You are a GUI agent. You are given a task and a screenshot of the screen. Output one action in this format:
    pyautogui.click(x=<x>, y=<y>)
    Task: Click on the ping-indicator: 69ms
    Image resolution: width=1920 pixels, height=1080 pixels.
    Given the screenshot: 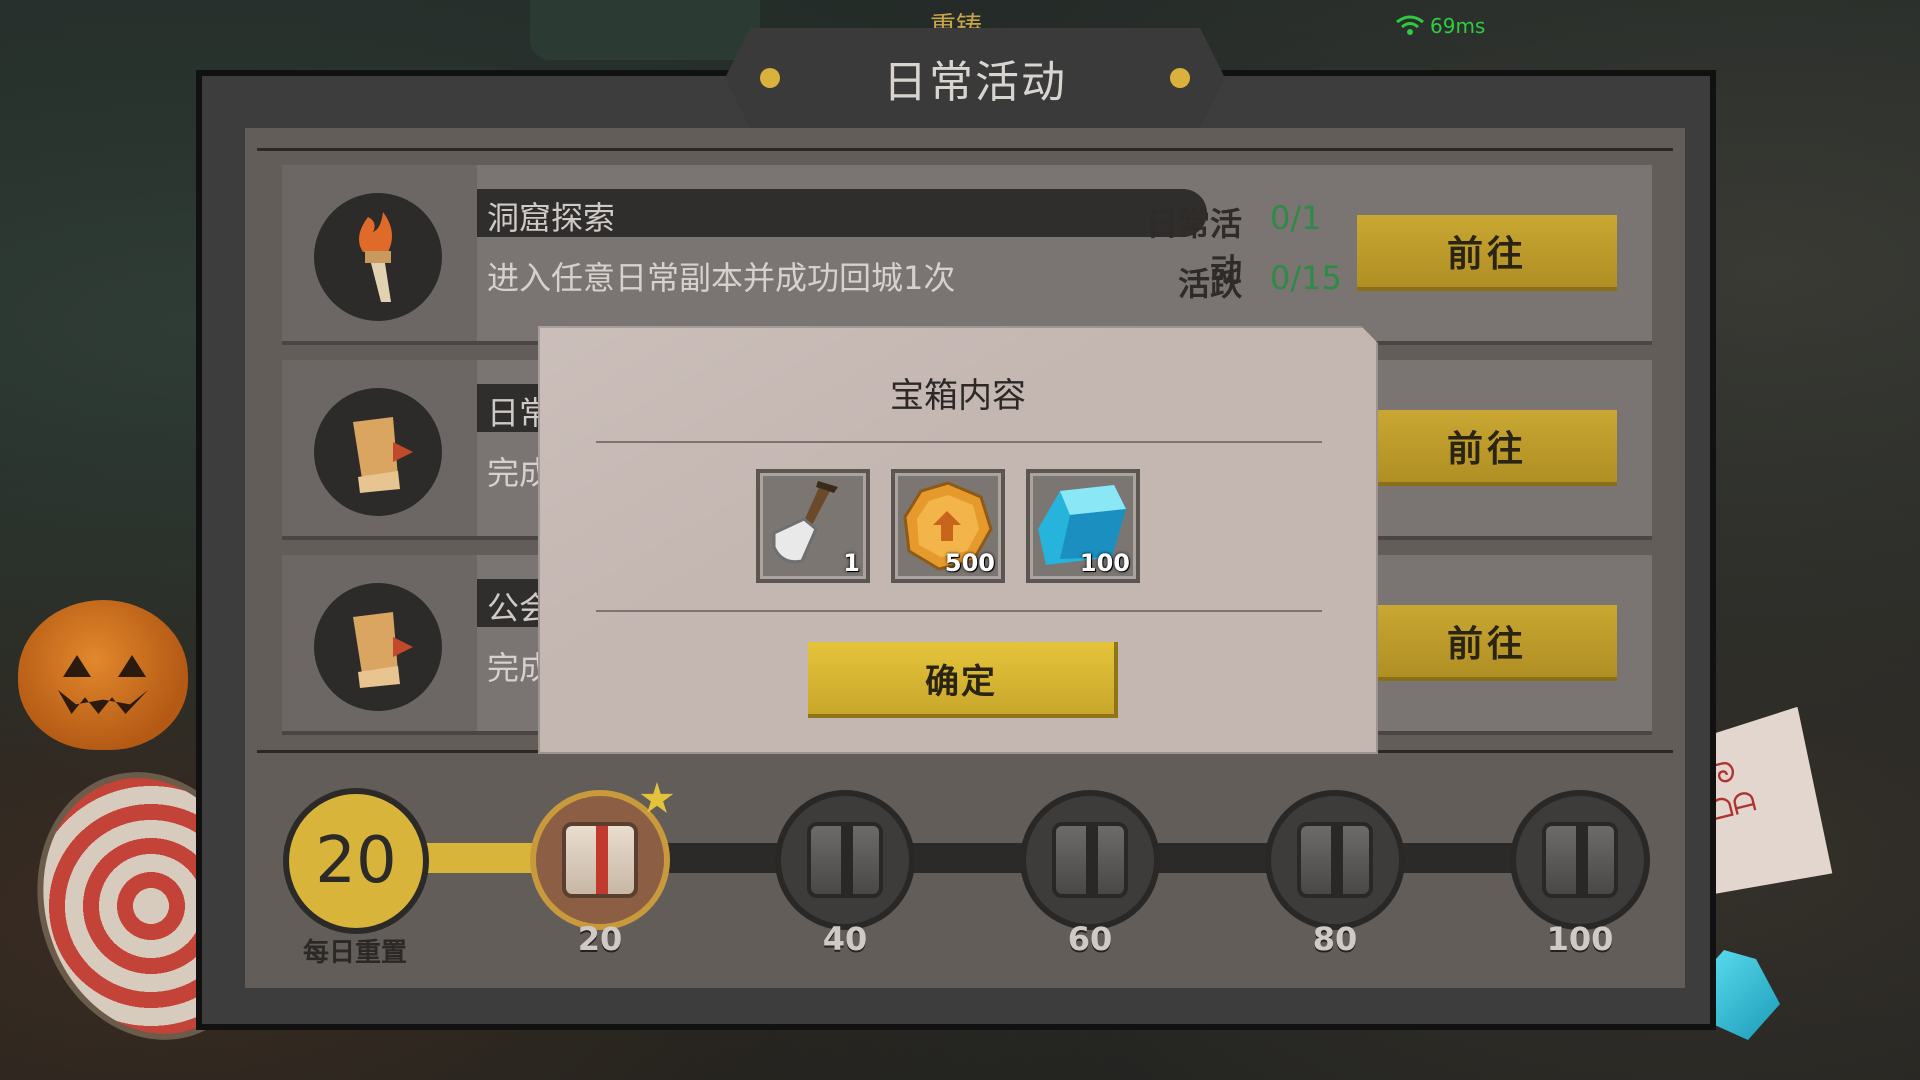 What is the action you would take?
    pyautogui.click(x=1458, y=26)
    